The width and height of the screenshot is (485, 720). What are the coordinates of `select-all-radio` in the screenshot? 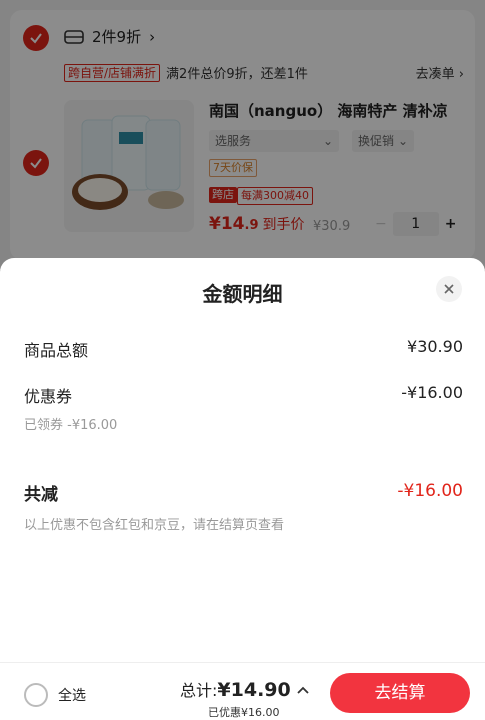 It's located at (36, 695).